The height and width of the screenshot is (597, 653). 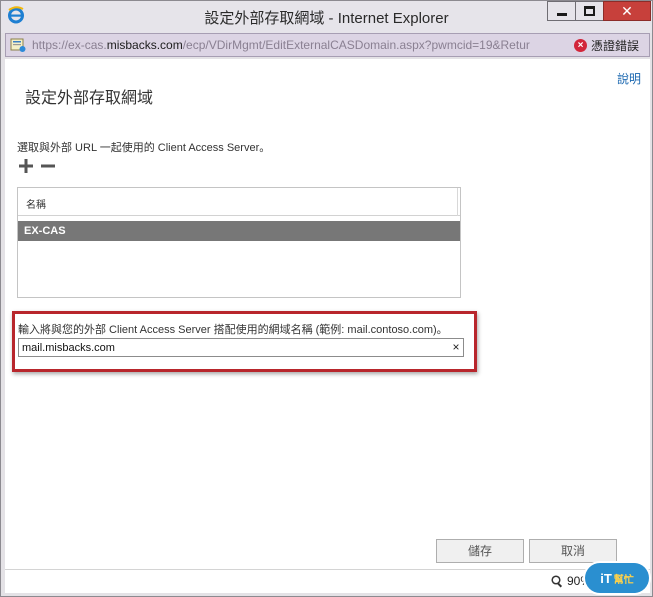 I want to click on help-link: 說明, so click(x=629, y=78).